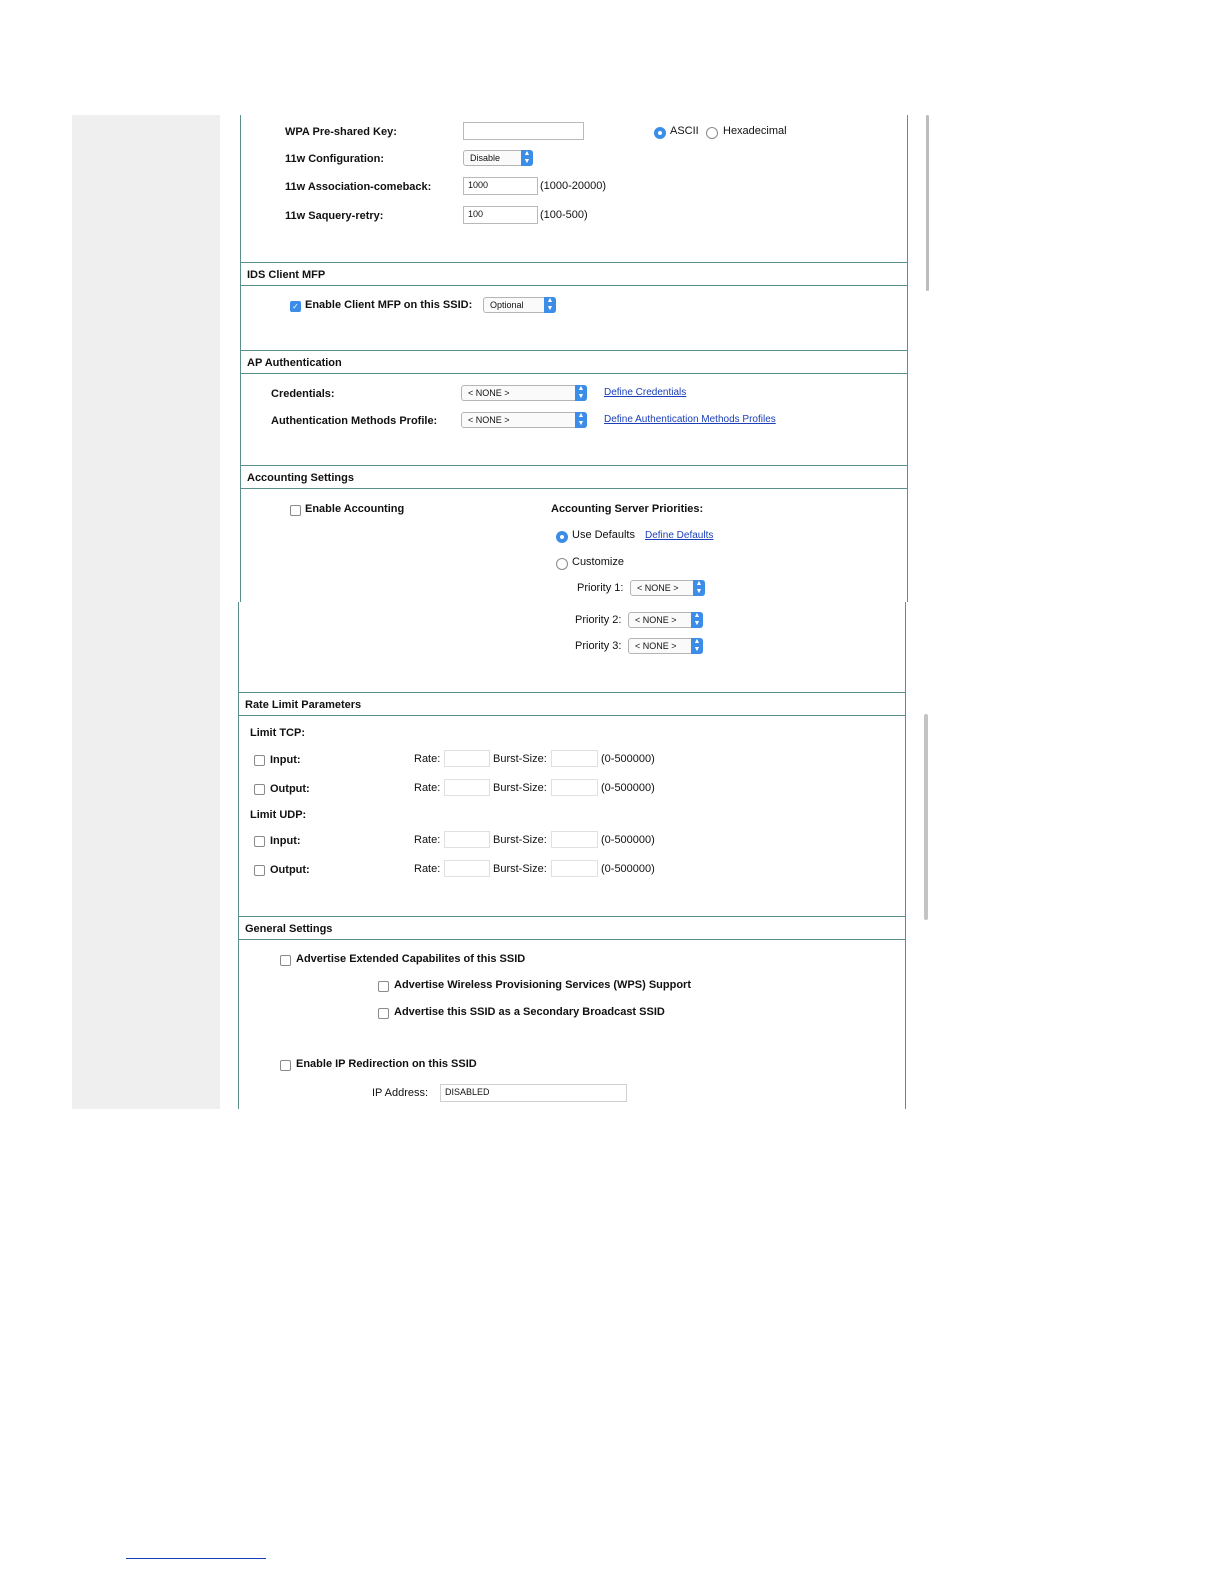 The image size is (1224, 1584). Describe the element at coordinates (427, 788) in the screenshot. I see `tcp-output-rate-label: Rate:` at that location.